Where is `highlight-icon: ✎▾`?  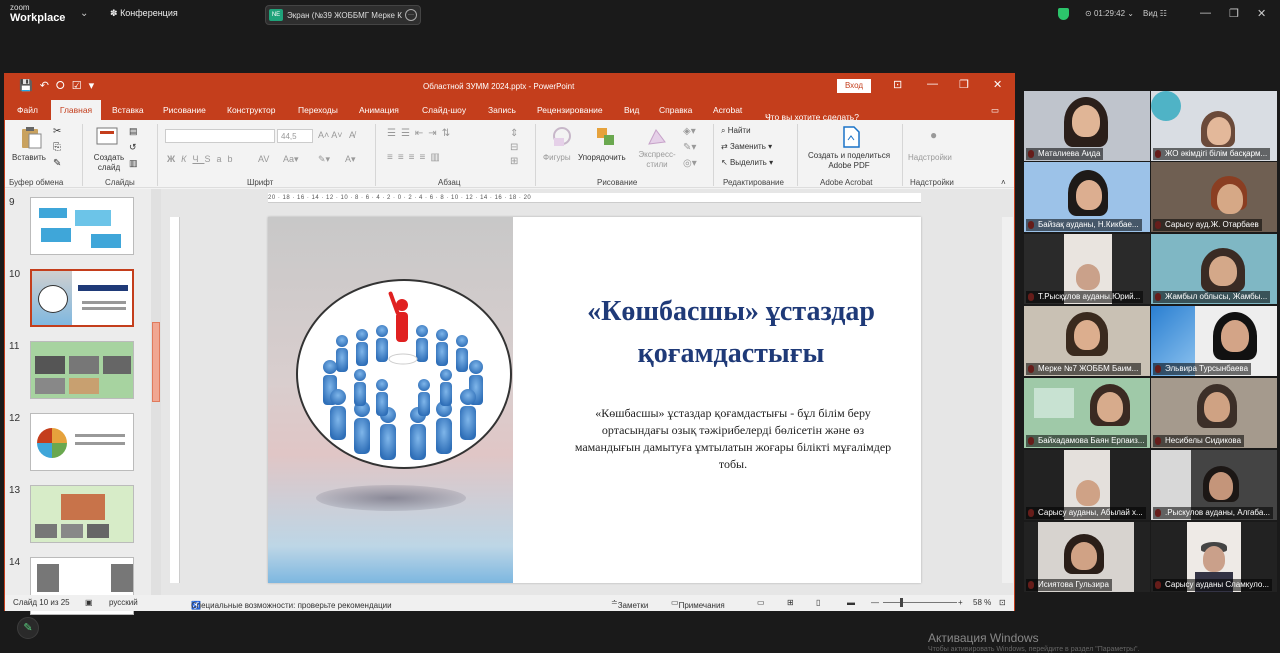
highlight-icon: ✎▾ is located at coordinates (324, 159).